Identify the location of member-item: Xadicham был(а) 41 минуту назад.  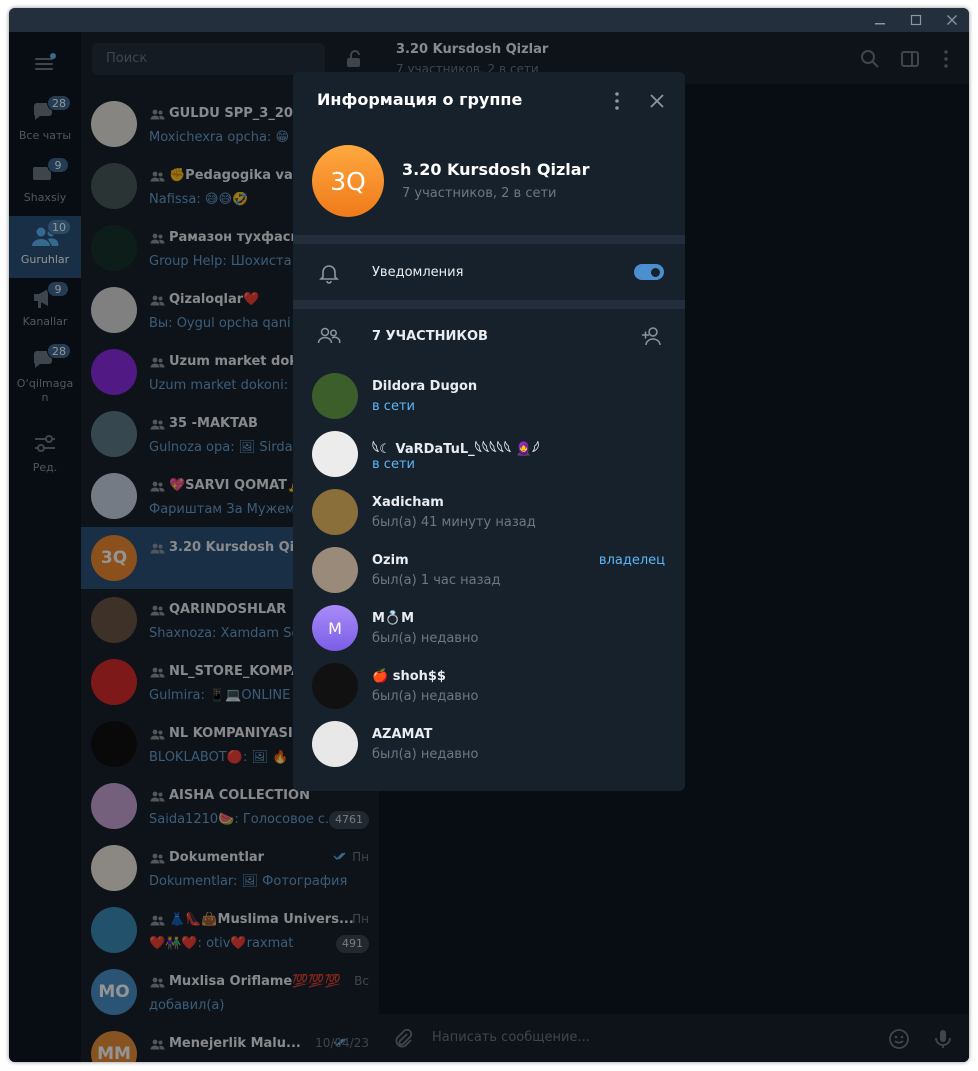
(489, 513).